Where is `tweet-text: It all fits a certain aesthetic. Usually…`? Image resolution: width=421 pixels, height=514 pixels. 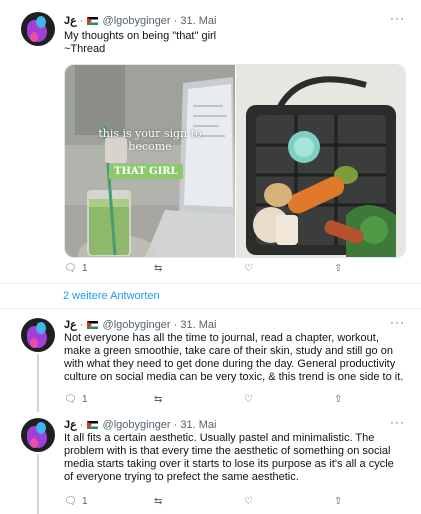
tweet-text: It all fits a certain aesthetic. Usually… is located at coordinates (229, 457).